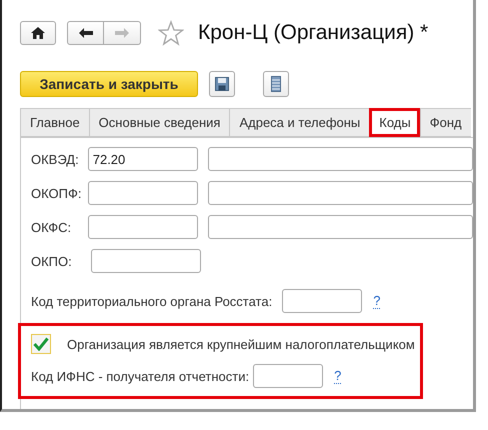 This screenshot has width=488, height=430. Describe the element at coordinates (322, 301) in the screenshot. I see `rosstat-code-field` at that location.